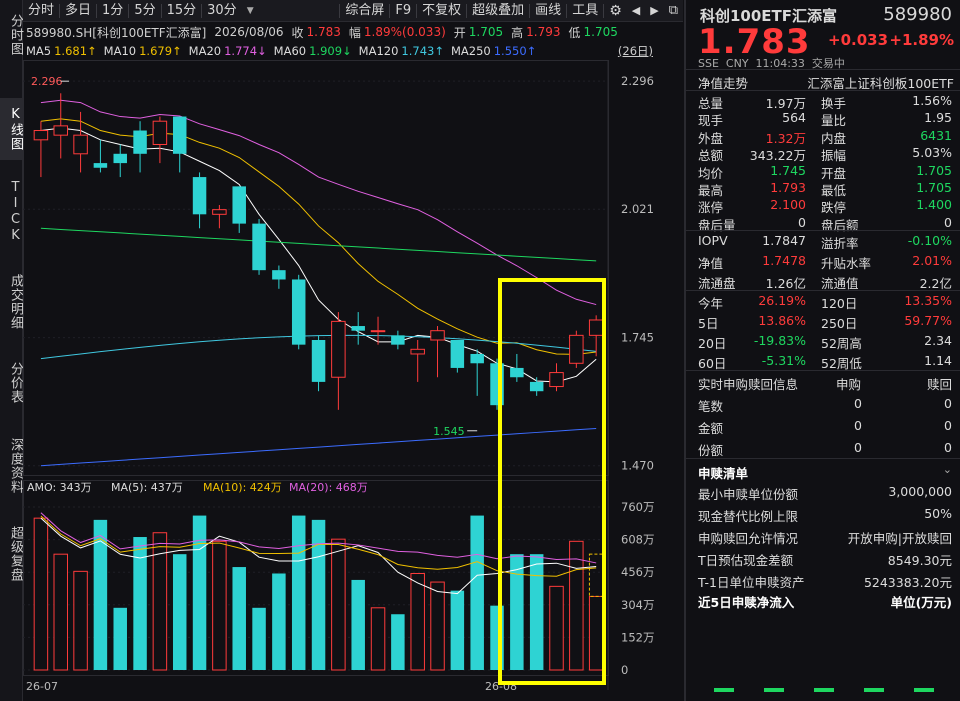 The height and width of the screenshot is (701, 960). What do you see at coordinates (11, 302) in the screenshot?
I see `tab-trade-detail: 成交明细` at bounding box center [11, 302].